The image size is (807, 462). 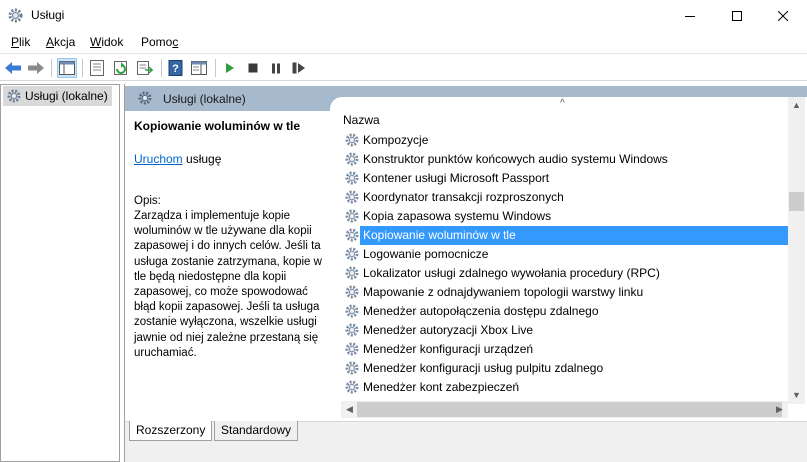 What do you see at coordinates (159, 42) in the screenshot?
I see `menu-pomoc: Pomoc` at bounding box center [159, 42].